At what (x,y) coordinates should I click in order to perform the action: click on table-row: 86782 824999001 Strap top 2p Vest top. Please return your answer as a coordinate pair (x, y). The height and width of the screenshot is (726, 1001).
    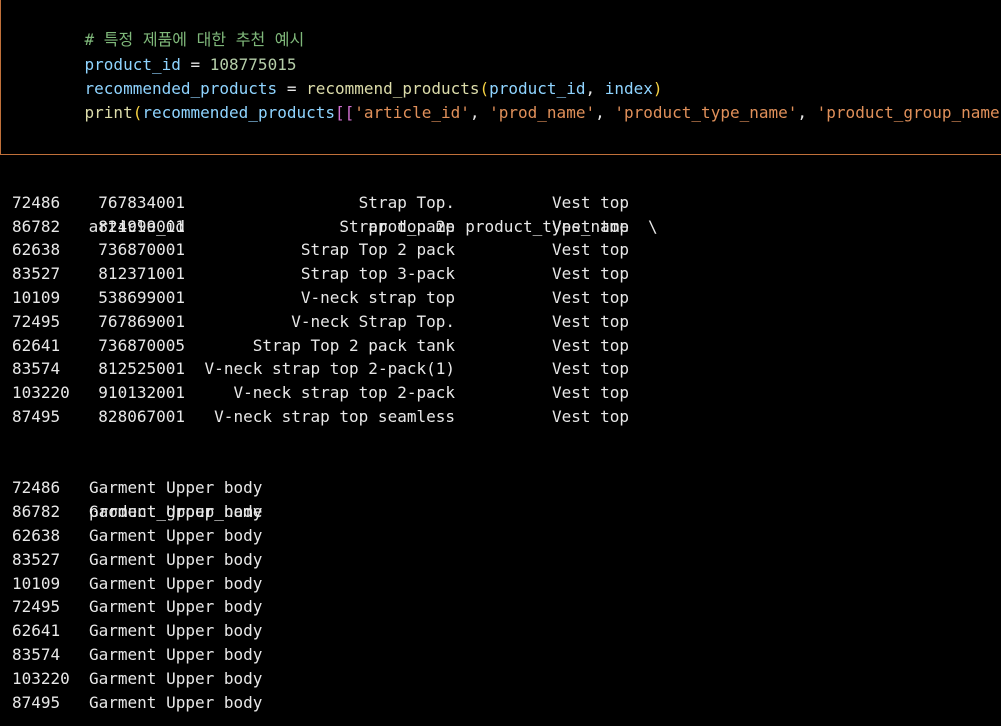
    Looking at the image, I should click on (506, 227).